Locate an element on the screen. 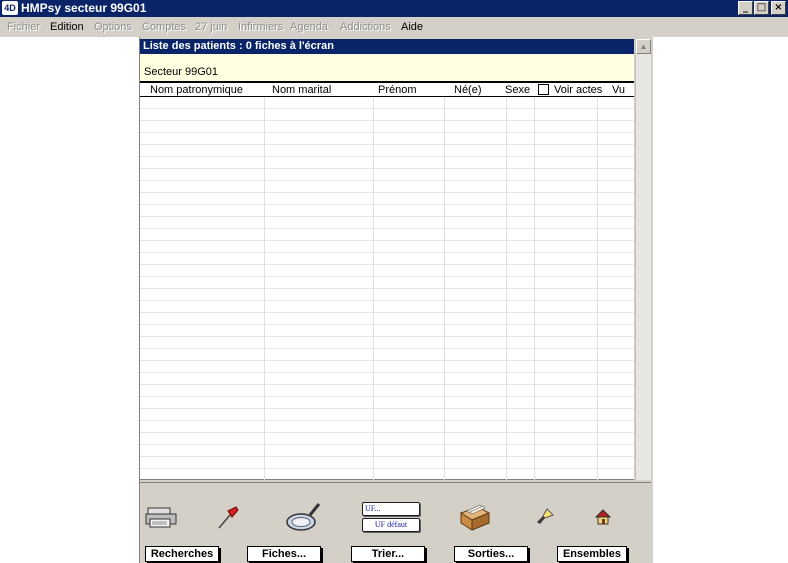 Image resolution: width=788 pixels, height=563 pixels. minimize-icon: _ is located at coordinates (745, 8).